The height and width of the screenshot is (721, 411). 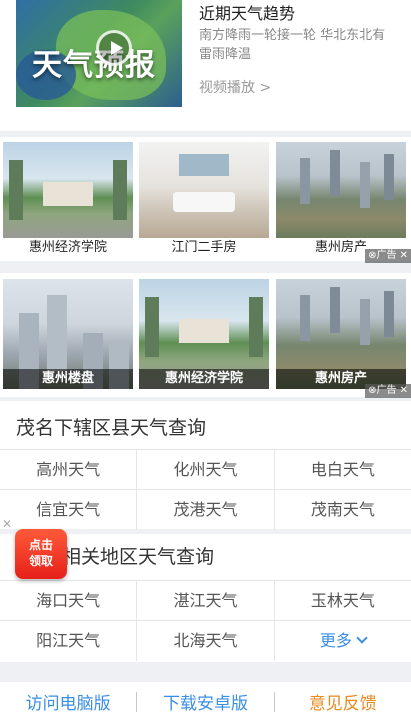 I want to click on city-link-grid: 高州天气 化州天气 电白天气 信宜天气 茂港天气 茂南天气, so click(x=205, y=489).